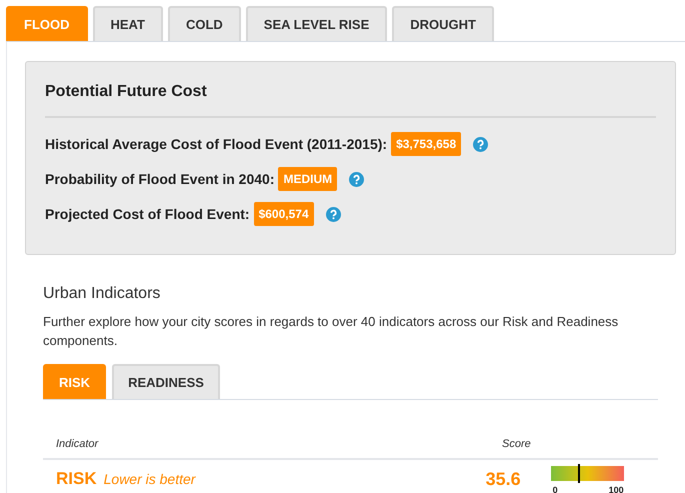 The height and width of the screenshot is (493, 685). What do you see at coordinates (516, 444) in the screenshot?
I see `column-header: Score` at bounding box center [516, 444].